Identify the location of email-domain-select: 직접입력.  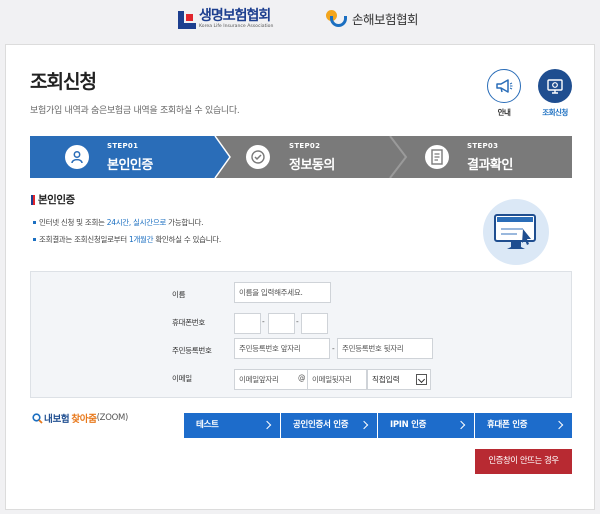
(399, 379).